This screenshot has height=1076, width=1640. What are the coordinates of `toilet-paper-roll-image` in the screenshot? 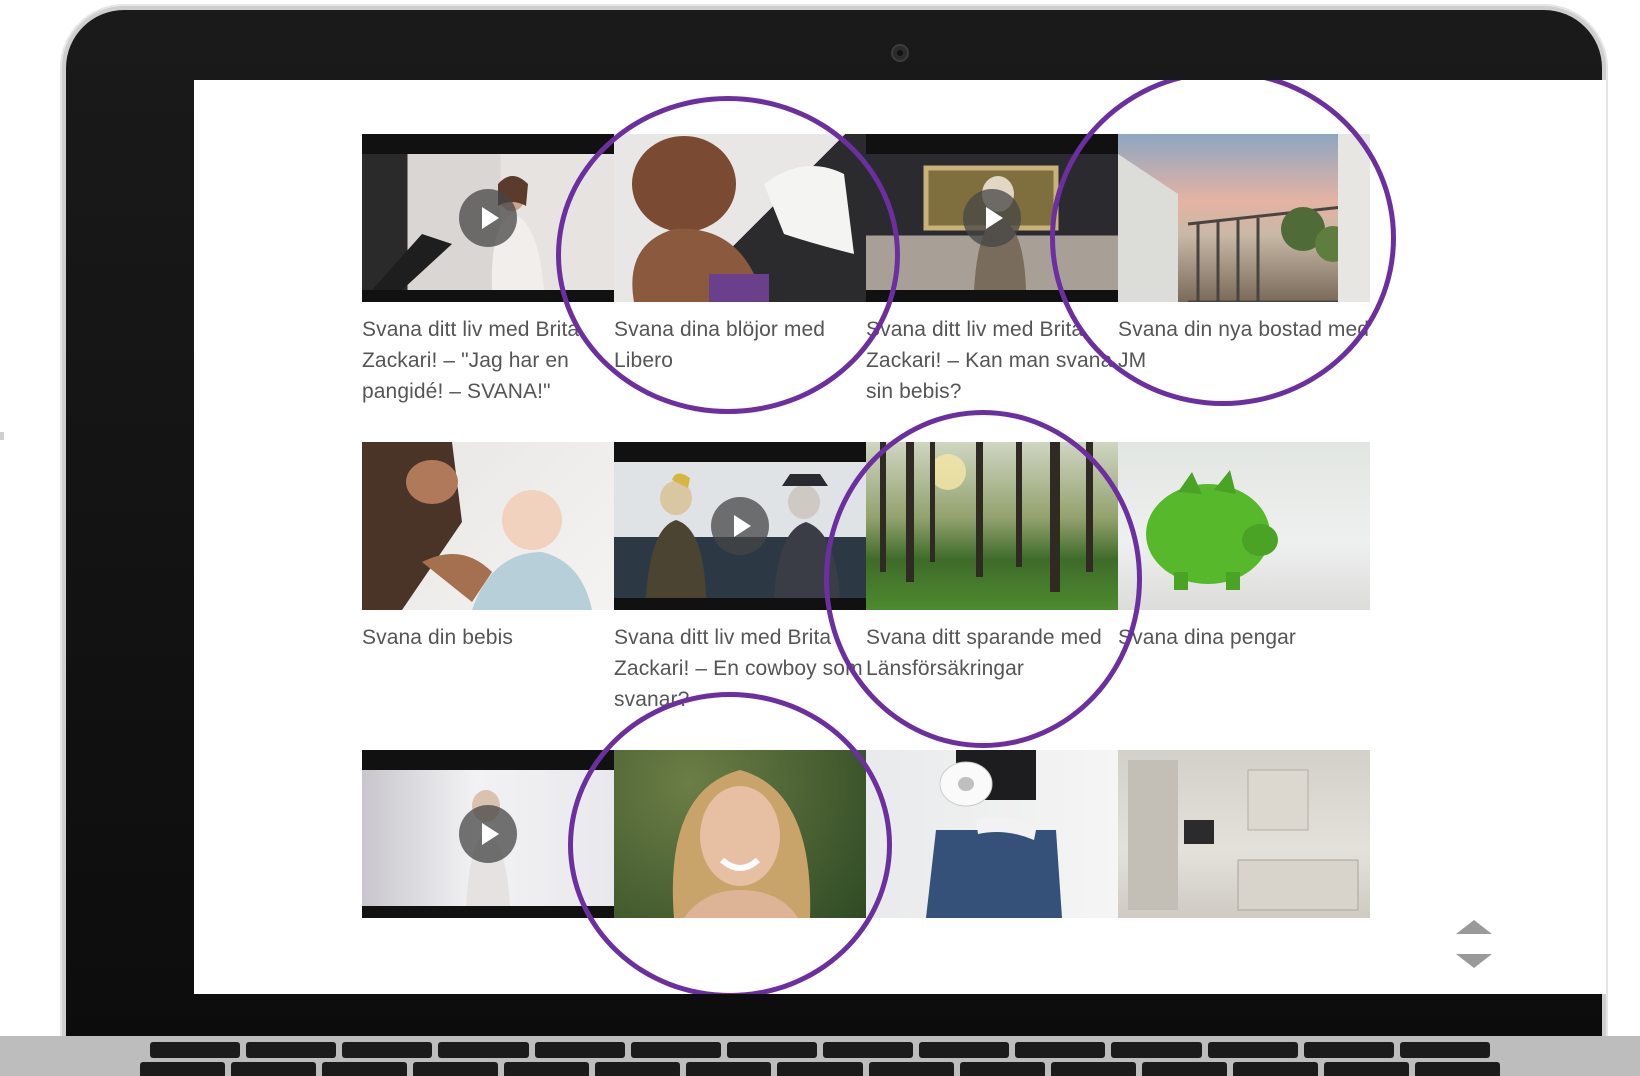 It's located at (994, 834).